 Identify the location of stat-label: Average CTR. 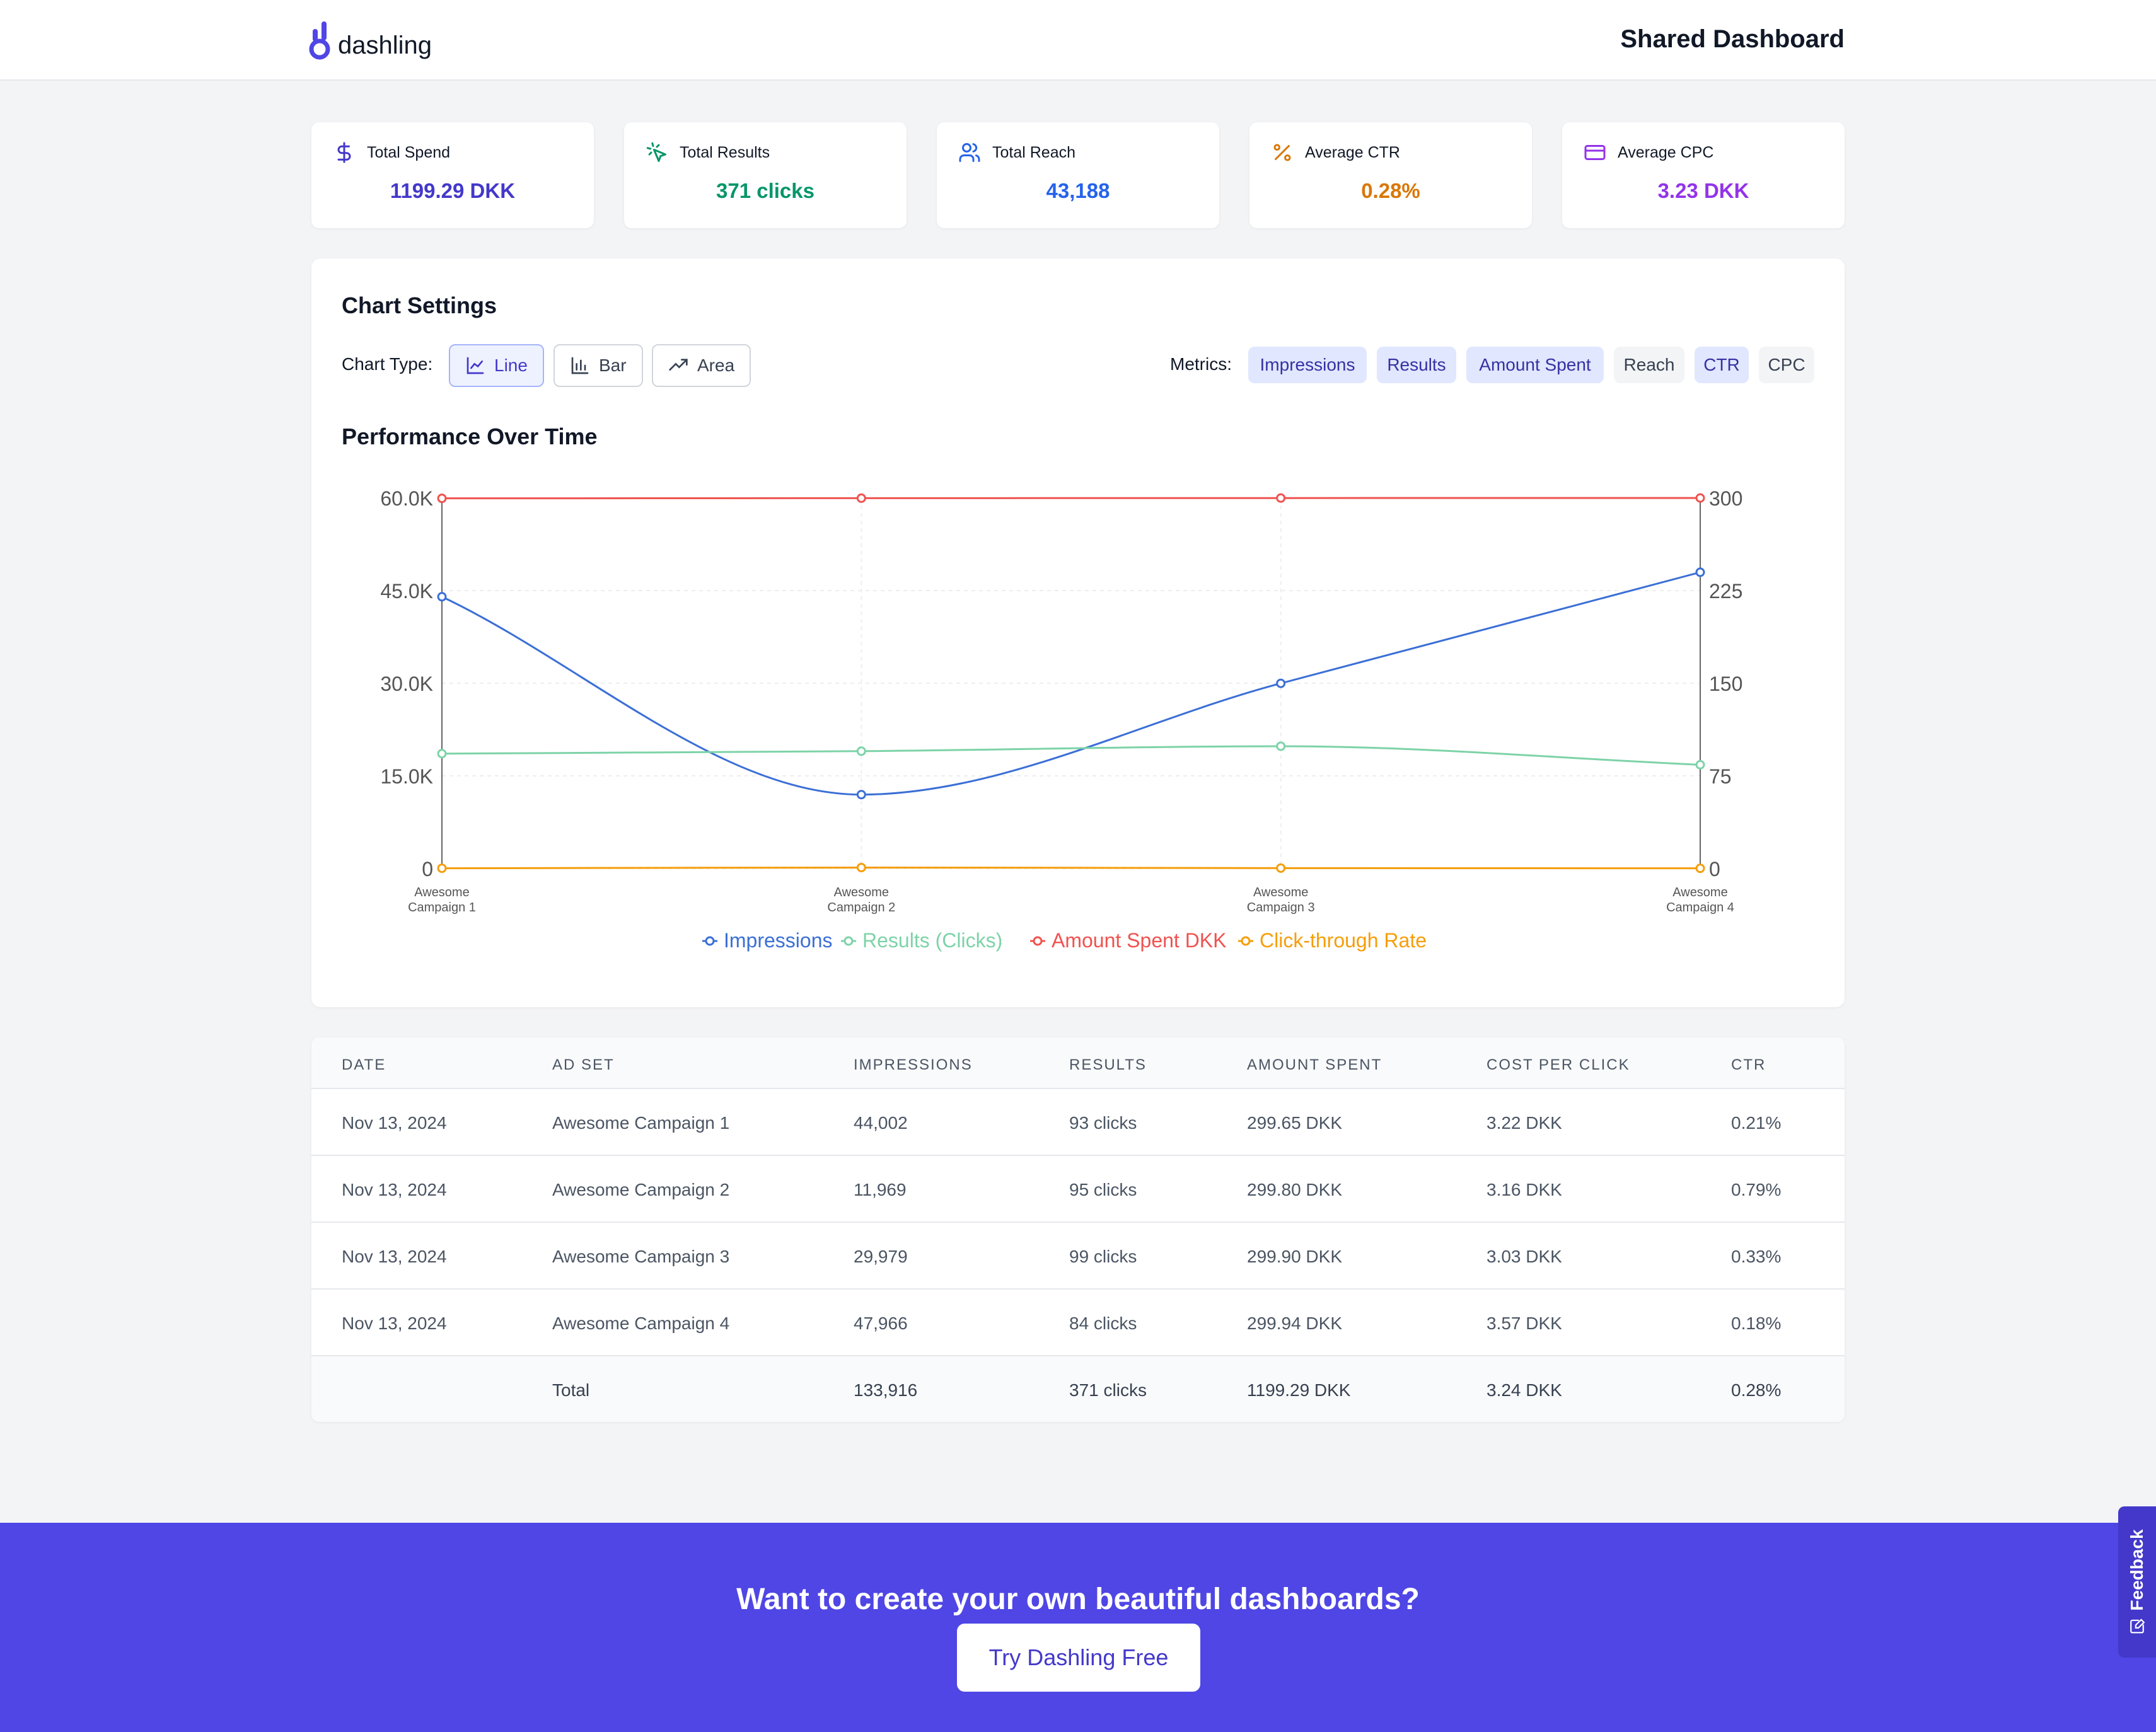
(1353, 152).